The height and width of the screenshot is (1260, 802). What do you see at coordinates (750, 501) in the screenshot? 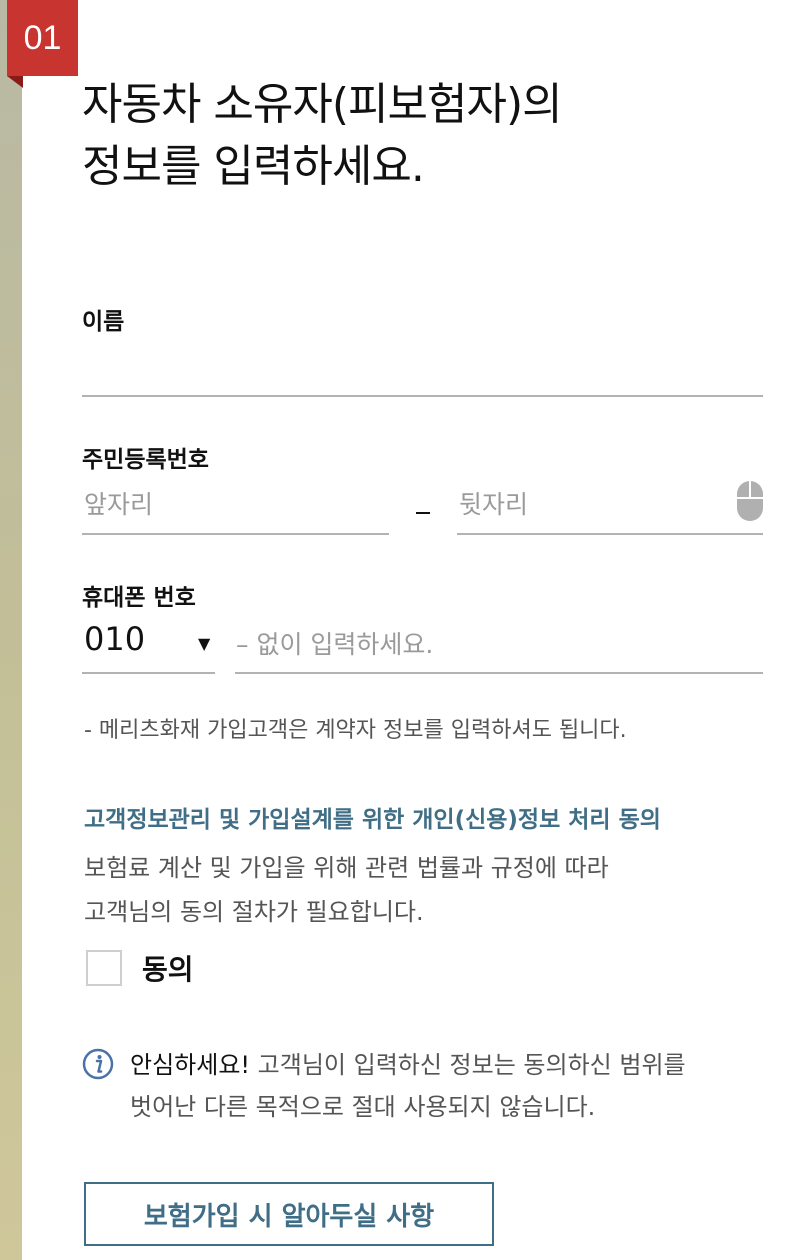
I see `mouse-icon` at bounding box center [750, 501].